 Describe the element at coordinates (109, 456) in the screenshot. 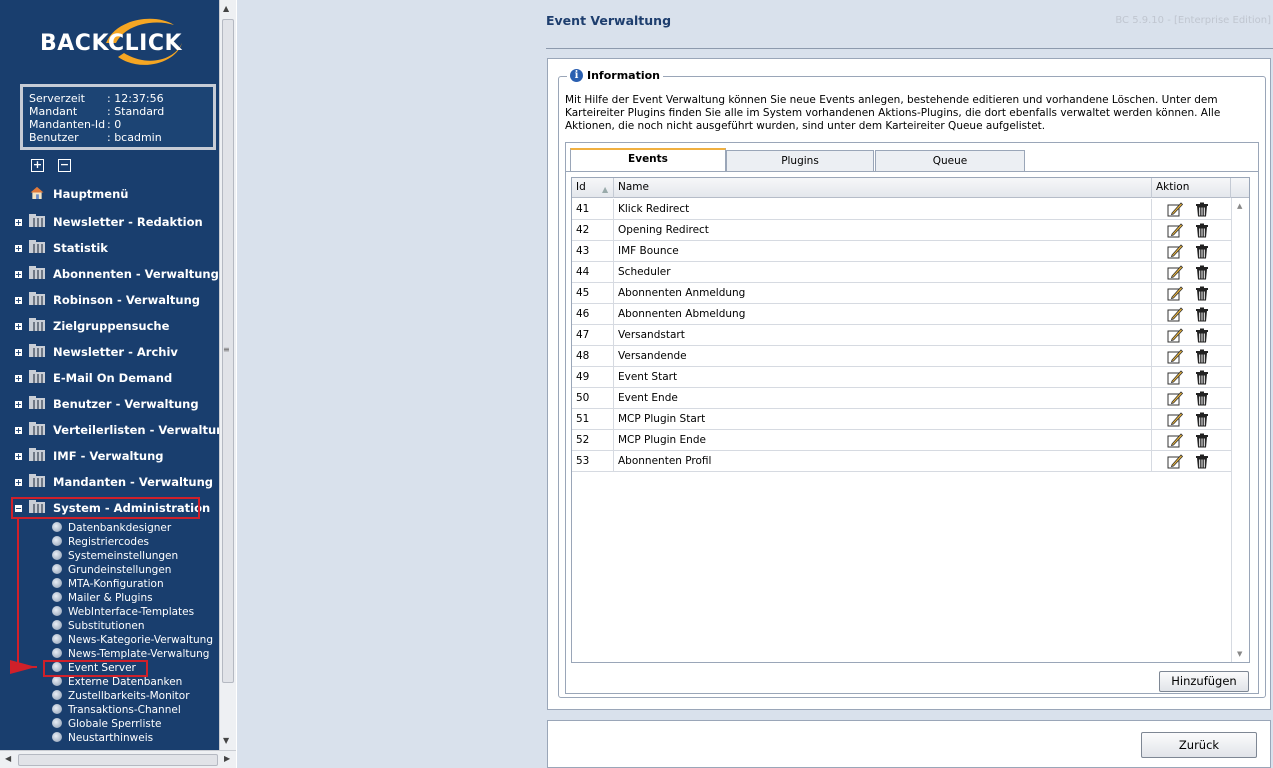

I see `nav-item-imf-verwaltung: + IMF - Verwaltung` at that location.